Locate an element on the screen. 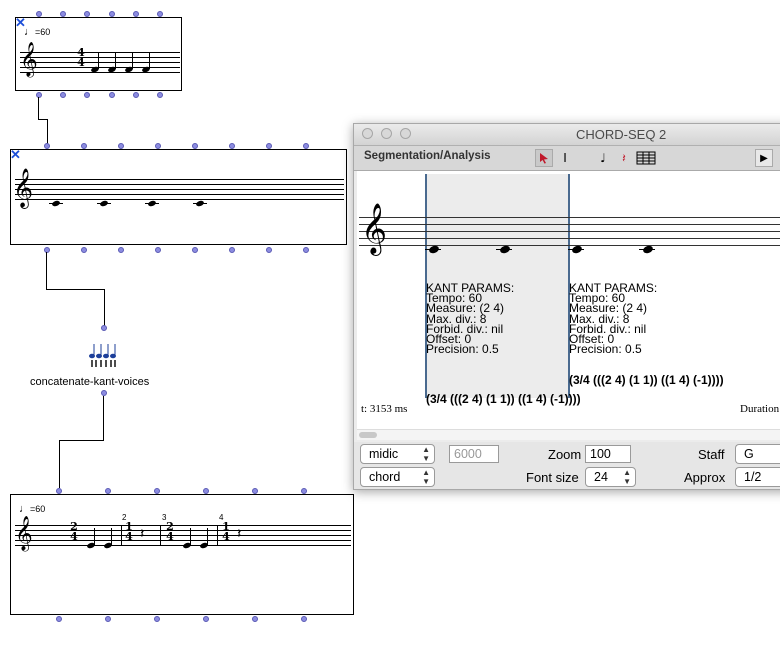  quarter-rest-icon: 𝄽 is located at coordinates (239, 534).